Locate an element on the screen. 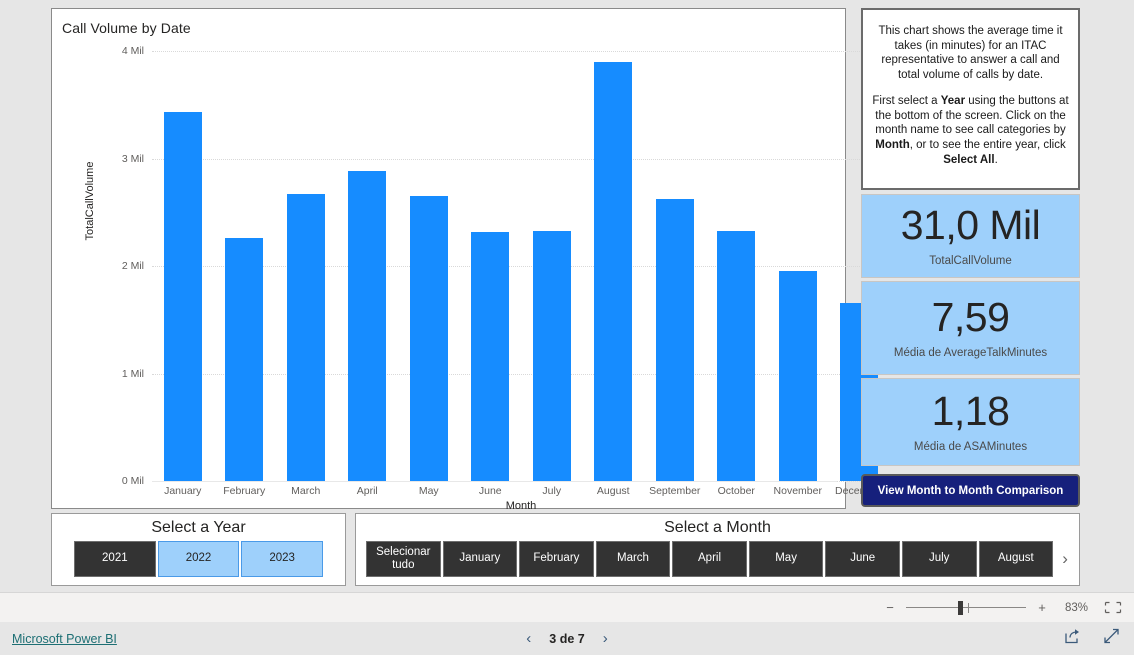  x-axis-tick-label: July is located at coordinates (551, 491).